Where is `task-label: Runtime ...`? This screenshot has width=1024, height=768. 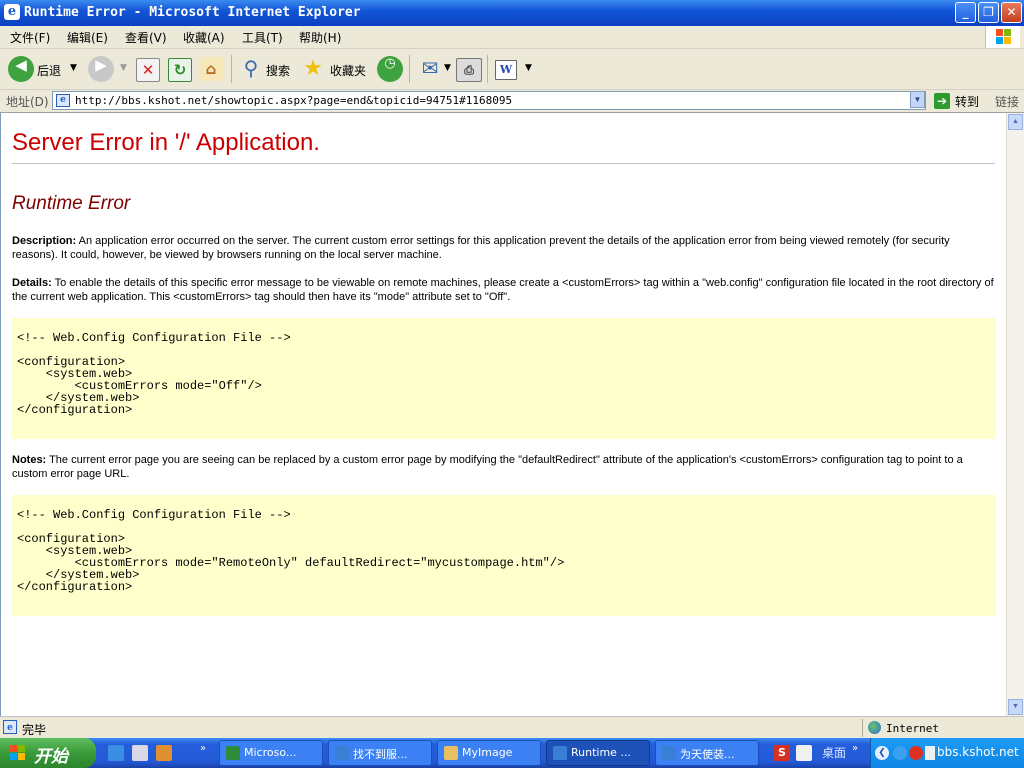
task-label: Runtime ... is located at coordinates (601, 752).